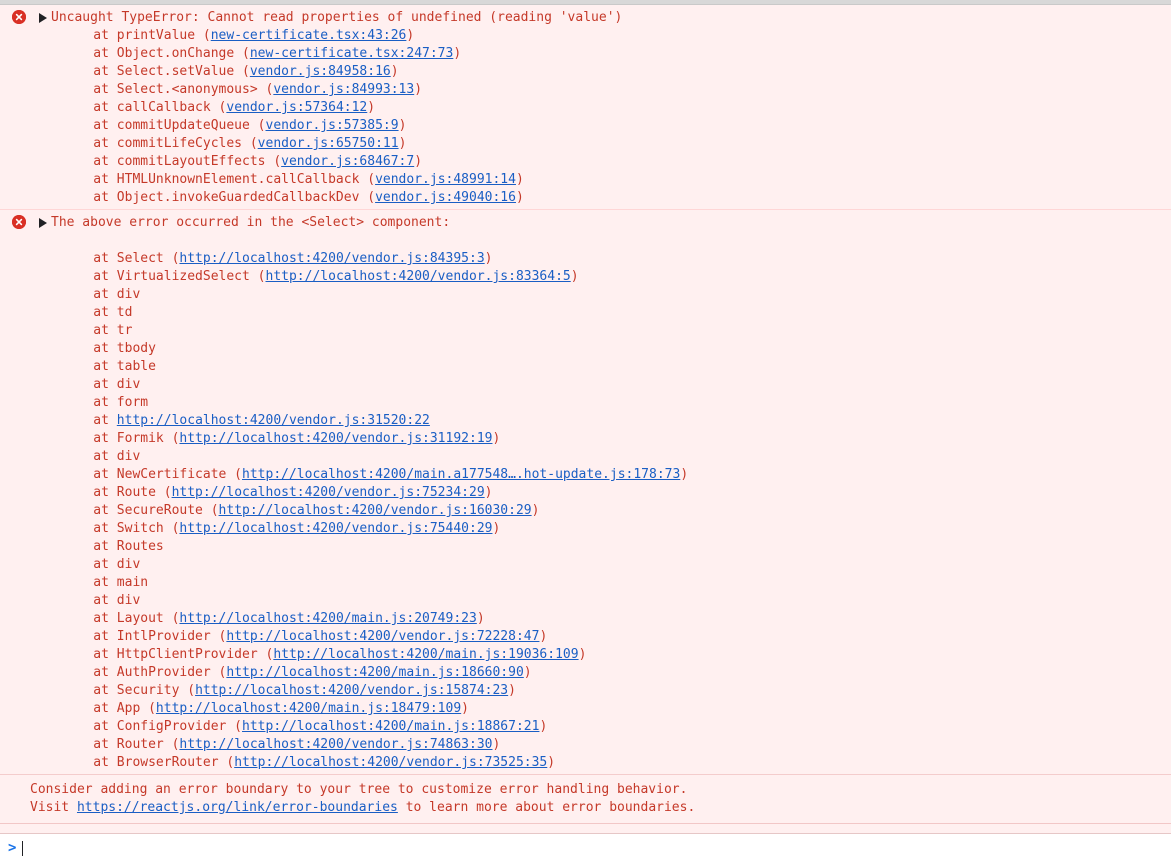  What do you see at coordinates (390, 726) in the screenshot?
I see `stack-frame-source-link: http://localhost:4200/main.js:18867:21` at bounding box center [390, 726].